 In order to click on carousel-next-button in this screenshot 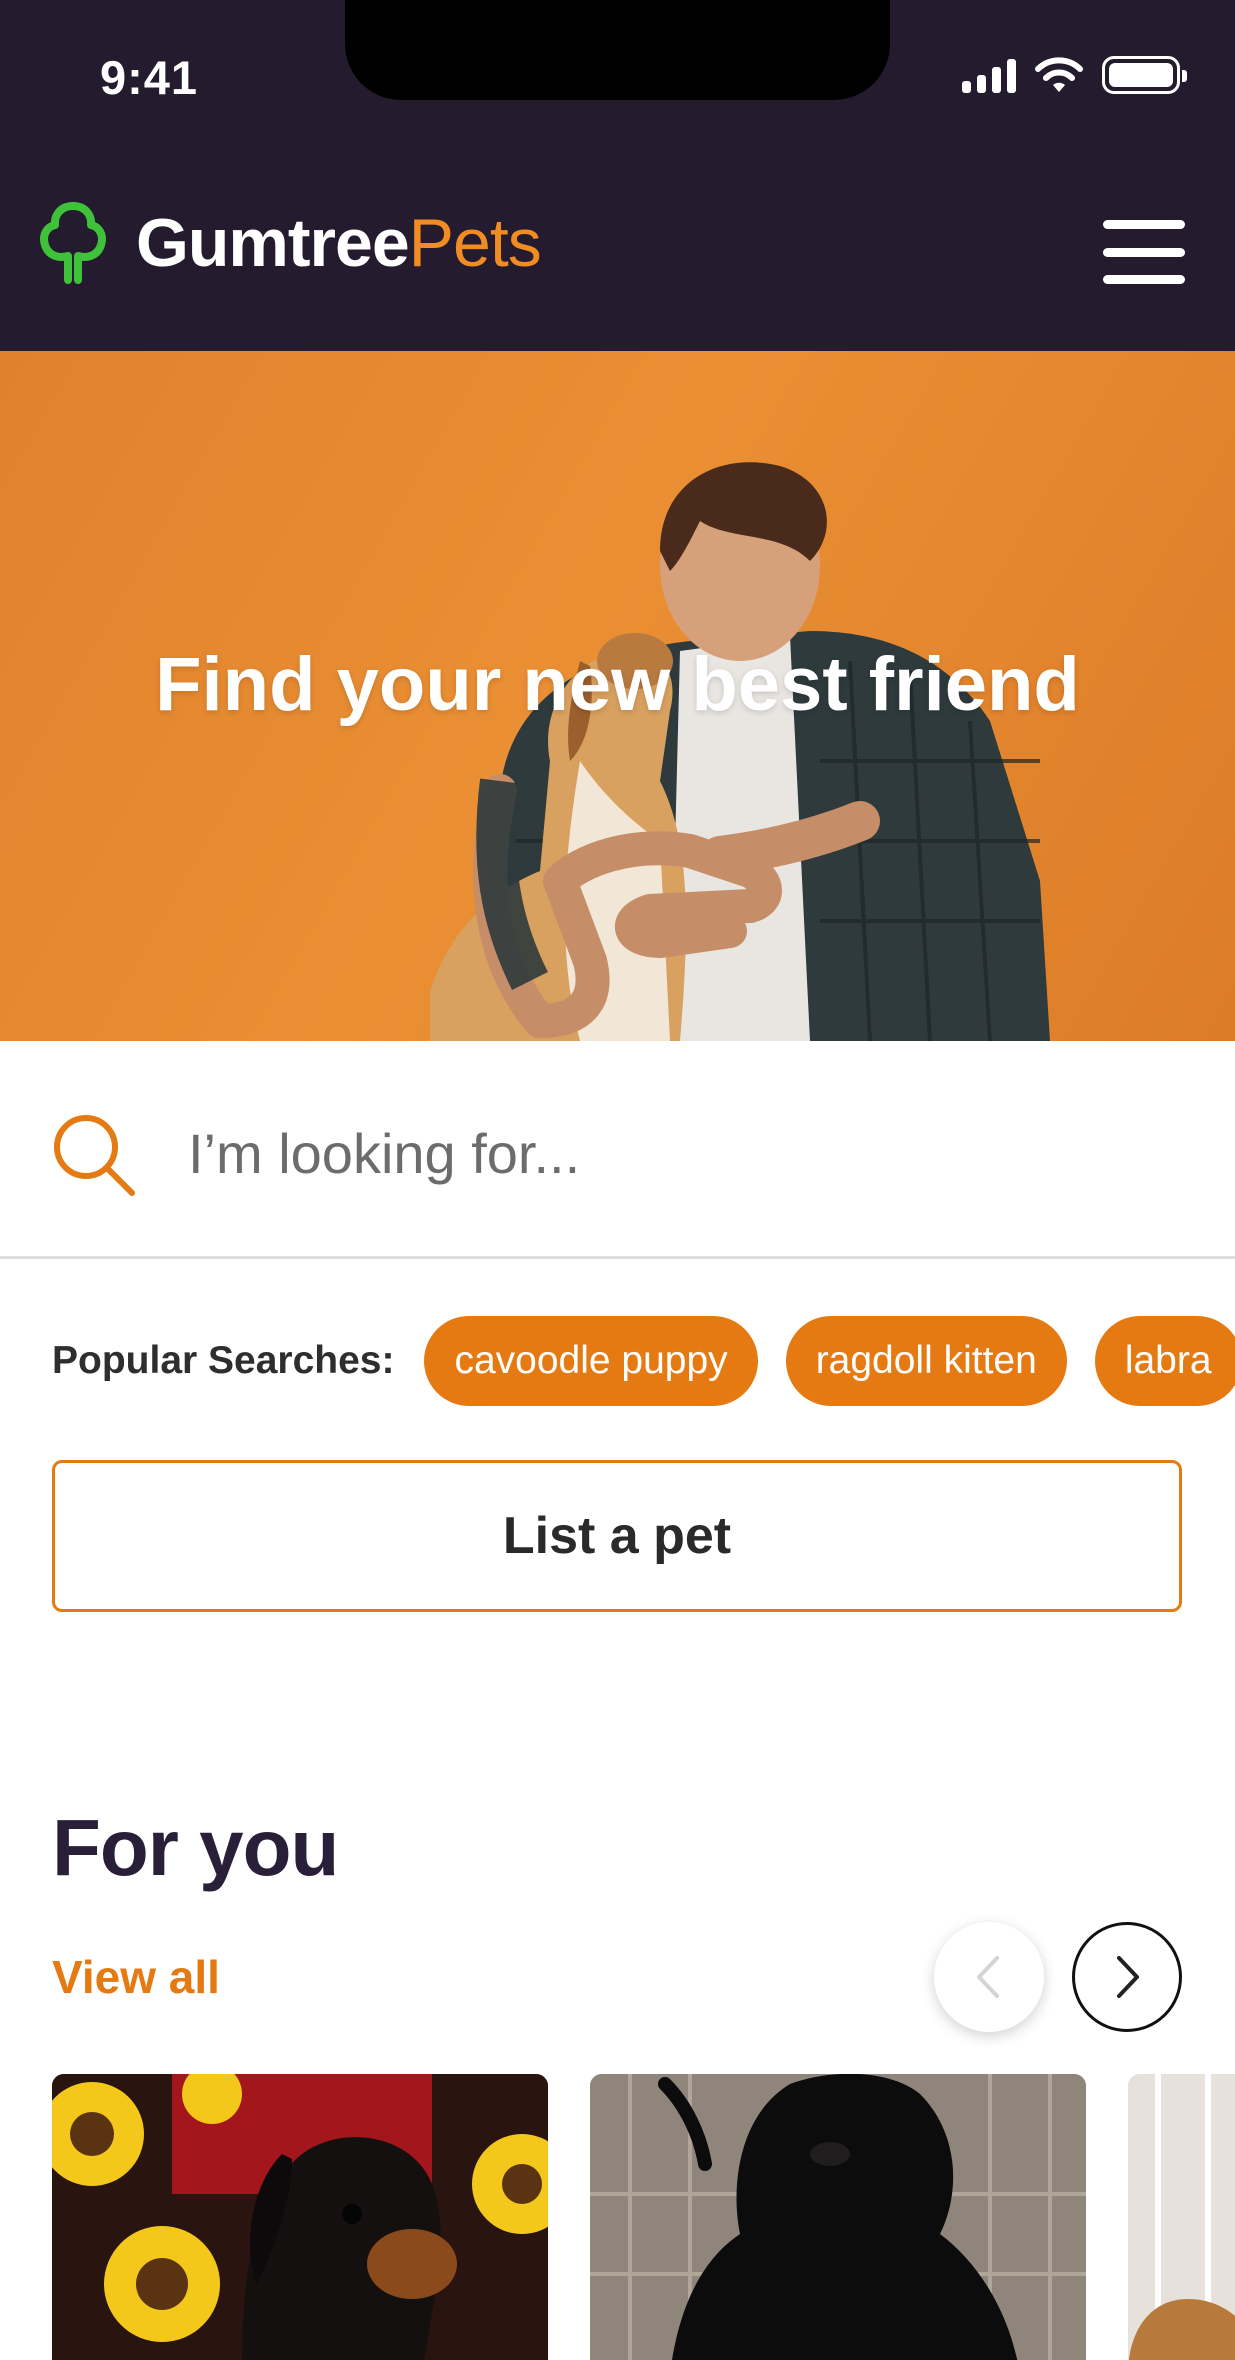, I will do `click(1127, 1977)`.